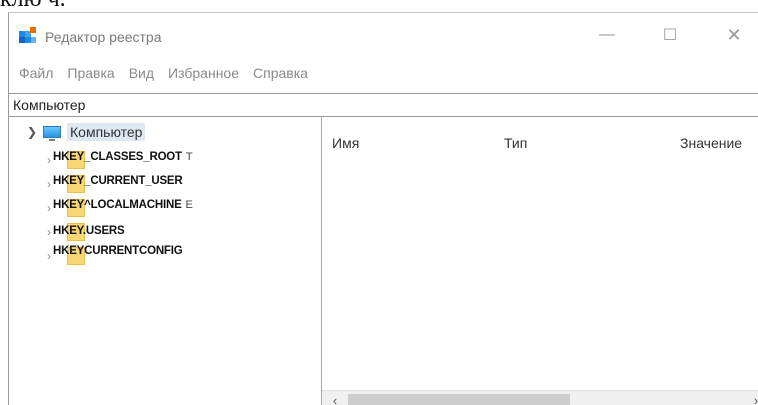  I want to click on menu-view: Вид, so click(141, 73).